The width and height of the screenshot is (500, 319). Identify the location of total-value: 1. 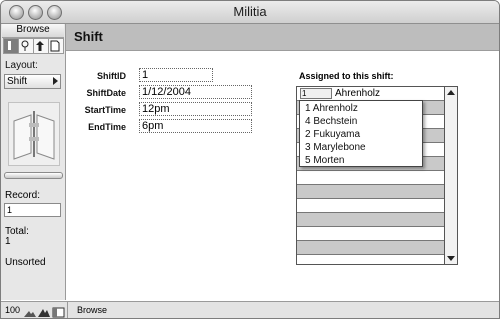
(8, 241).